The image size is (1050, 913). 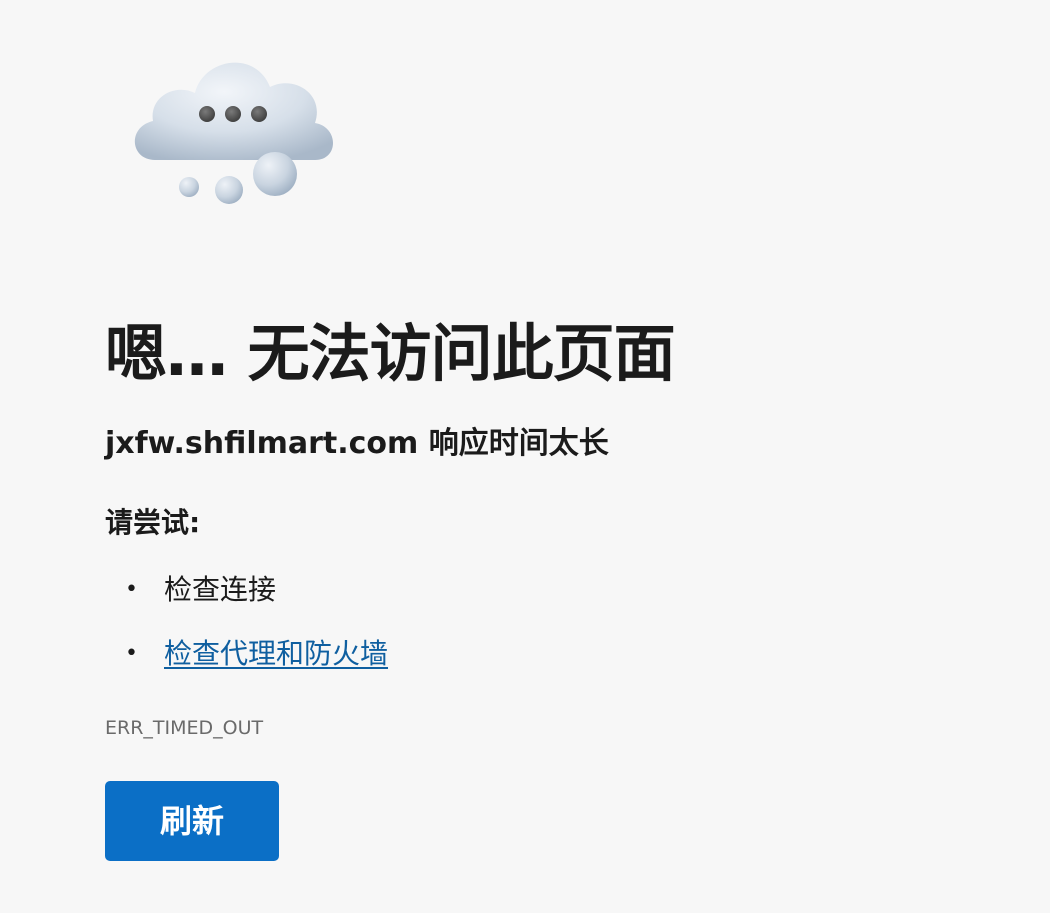 What do you see at coordinates (153, 522) in the screenshot?
I see `try-label: 请尝试:` at bounding box center [153, 522].